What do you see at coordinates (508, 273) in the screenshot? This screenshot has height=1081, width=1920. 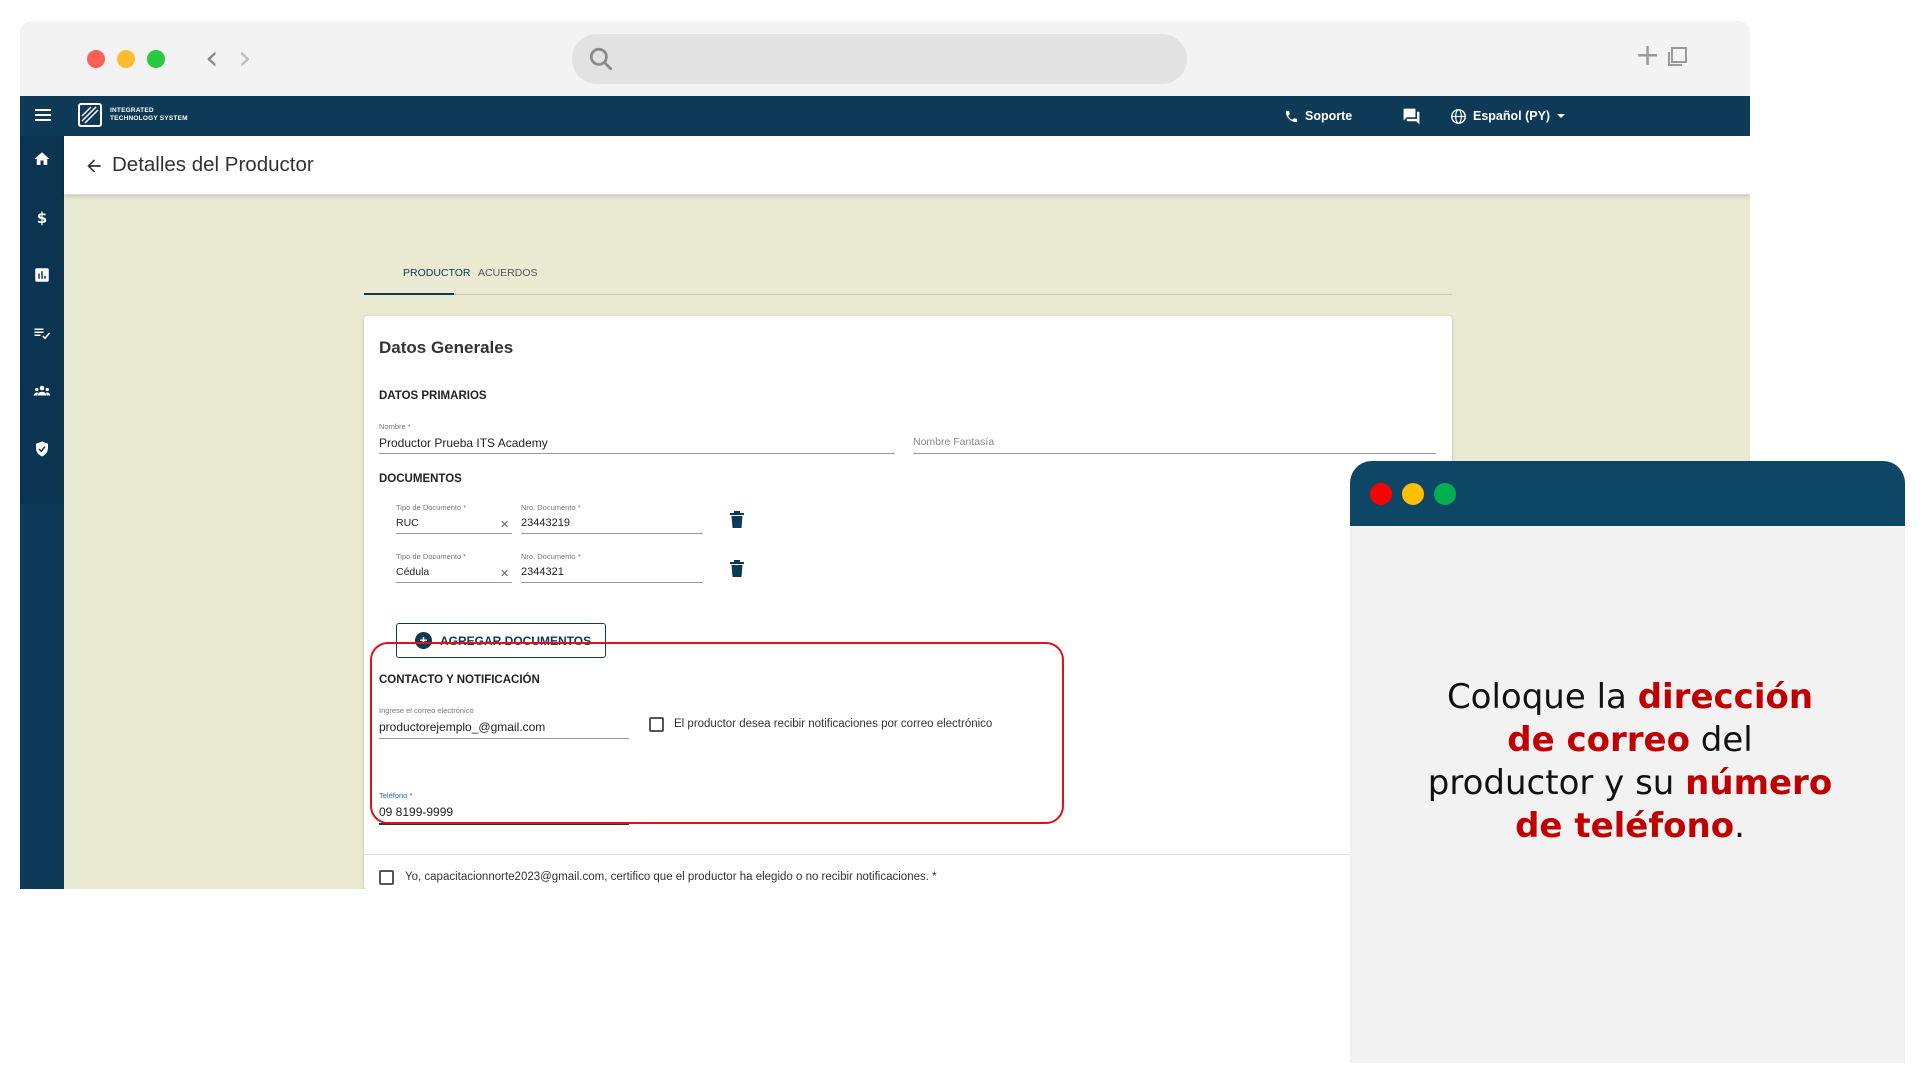 I see `tab-acuerdos: ACUERDOS` at bounding box center [508, 273].